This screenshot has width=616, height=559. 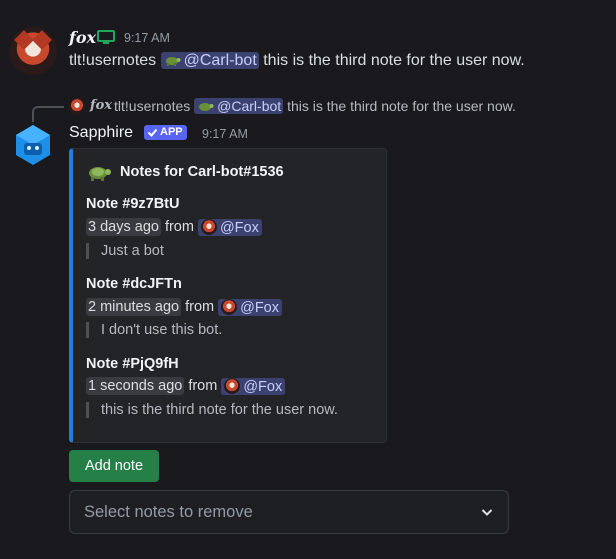 I want to click on note-meta: 3 days ago from @Fox, so click(x=174, y=227).